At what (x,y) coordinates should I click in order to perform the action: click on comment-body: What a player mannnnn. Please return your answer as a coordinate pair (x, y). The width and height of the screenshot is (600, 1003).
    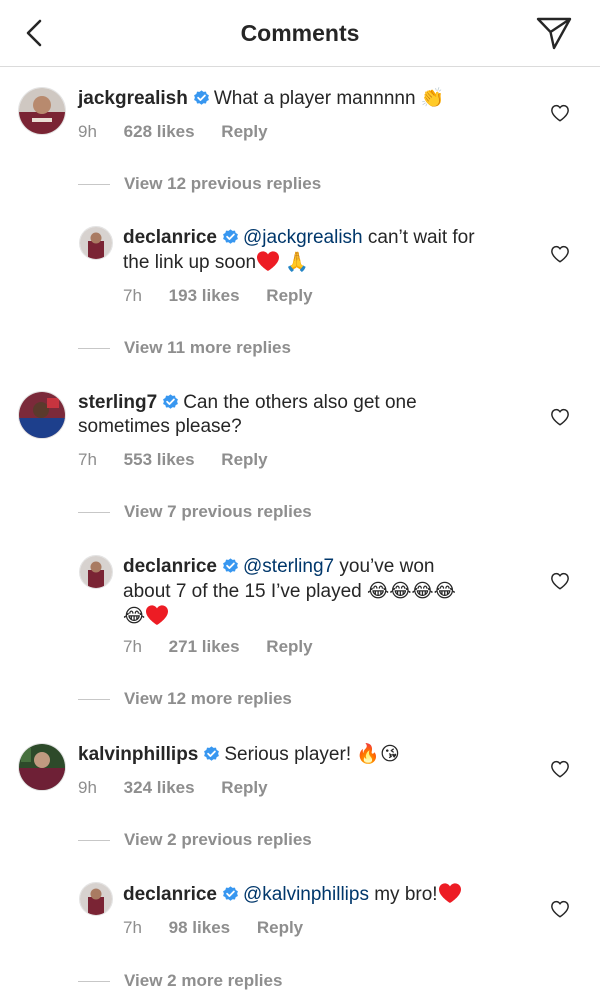
    Looking at the image, I should click on (314, 98).